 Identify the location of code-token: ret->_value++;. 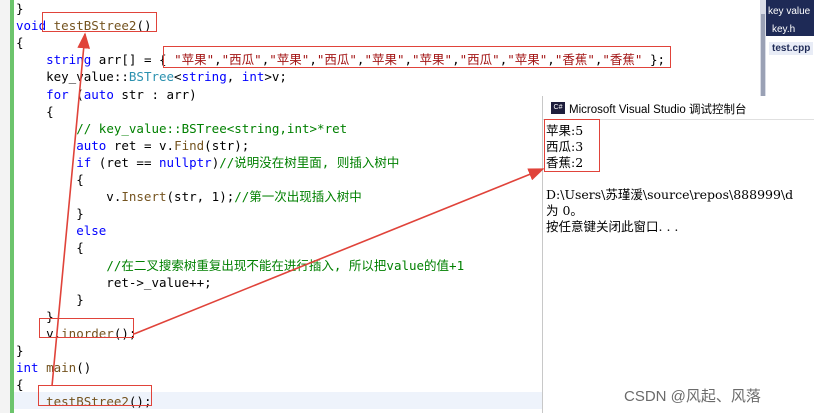
(114, 282).